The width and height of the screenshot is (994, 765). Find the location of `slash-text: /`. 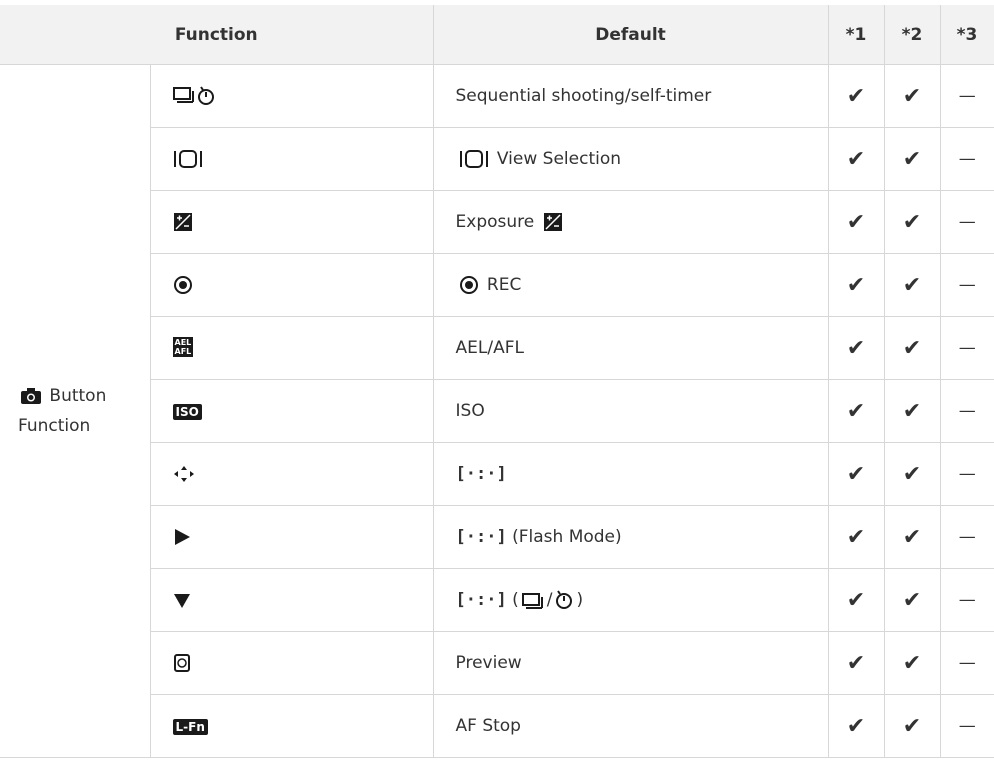

slash-text: / is located at coordinates (549, 600).